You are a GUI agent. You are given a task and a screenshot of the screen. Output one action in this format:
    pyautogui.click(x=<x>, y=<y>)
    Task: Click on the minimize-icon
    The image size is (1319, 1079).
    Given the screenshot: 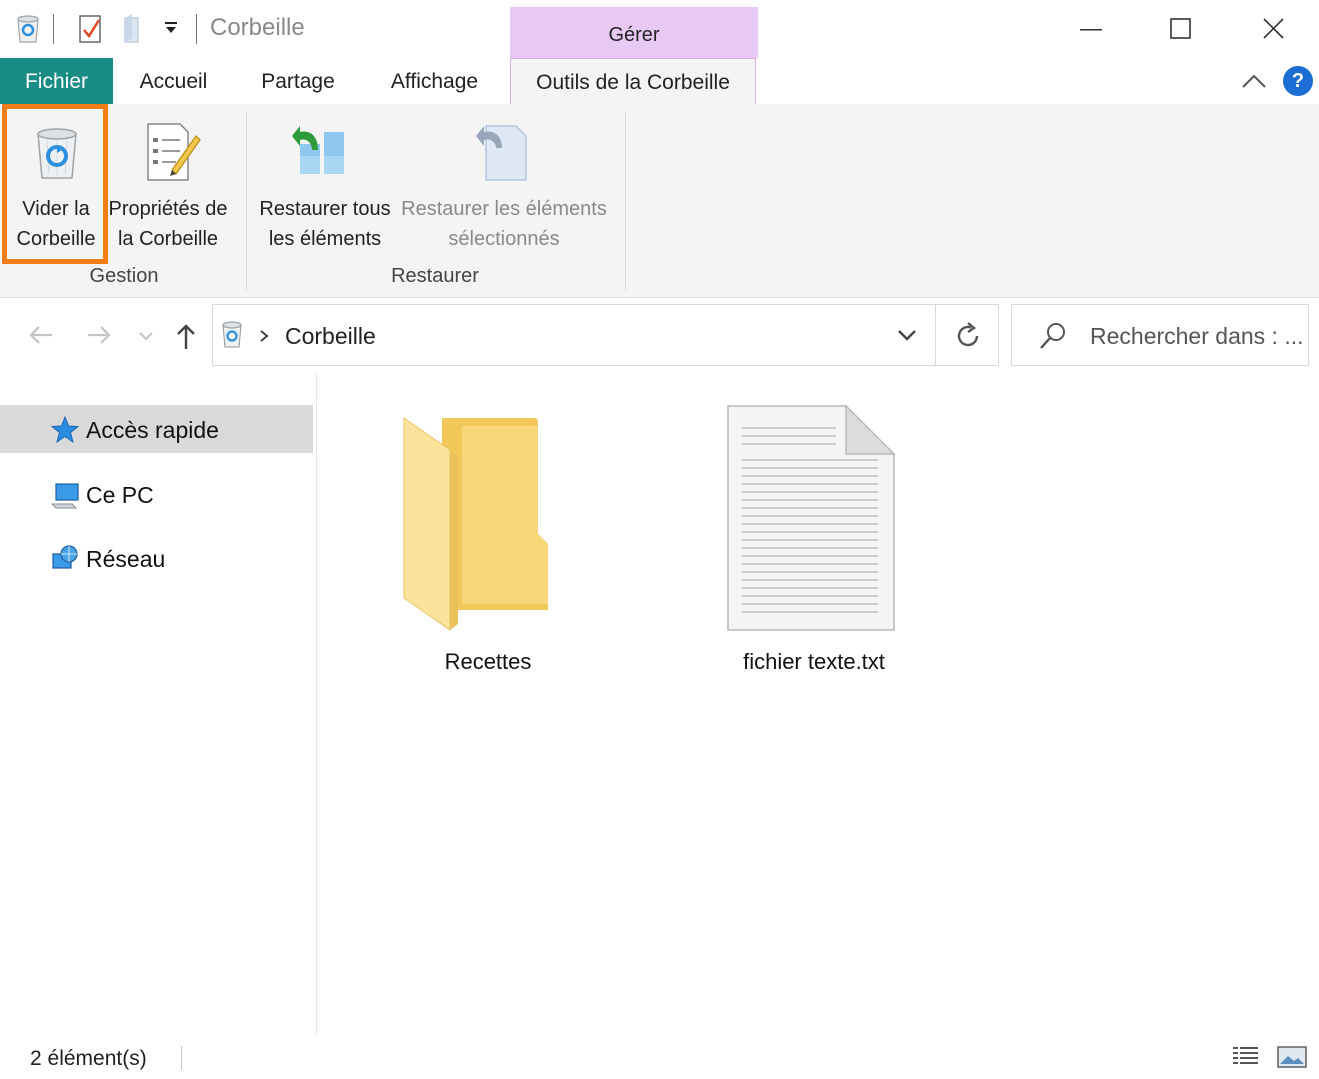 What is the action you would take?
    pyautogui.click(x=1090, y=30)
    